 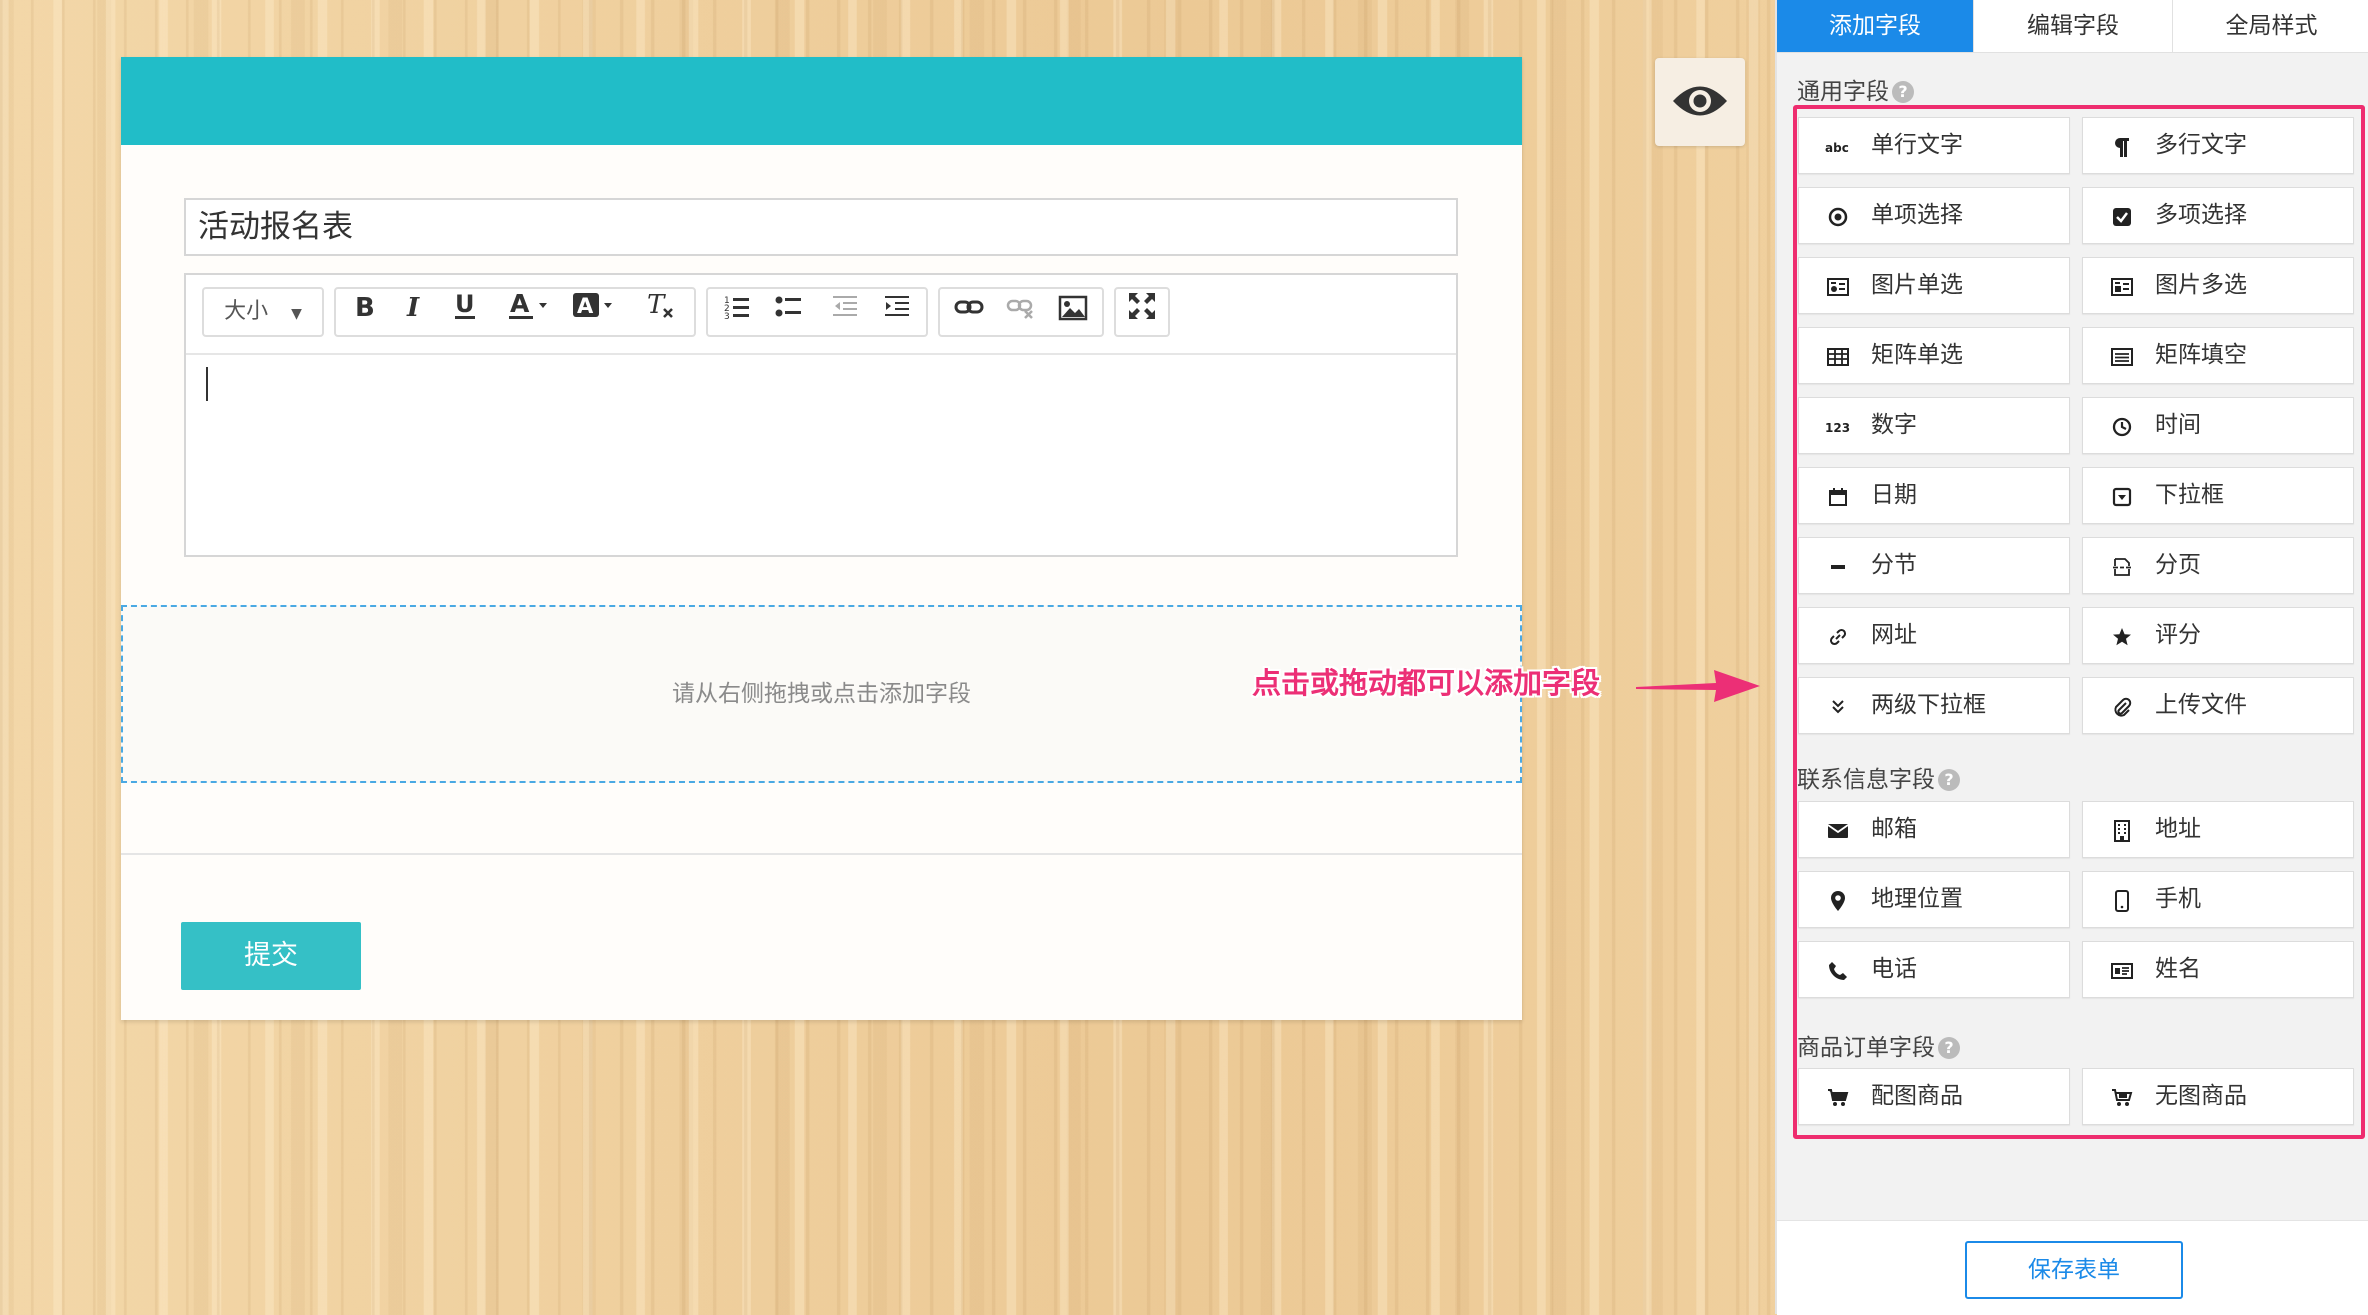 I want to click on field-button-label: 时间, so click(x=2178, y=425).